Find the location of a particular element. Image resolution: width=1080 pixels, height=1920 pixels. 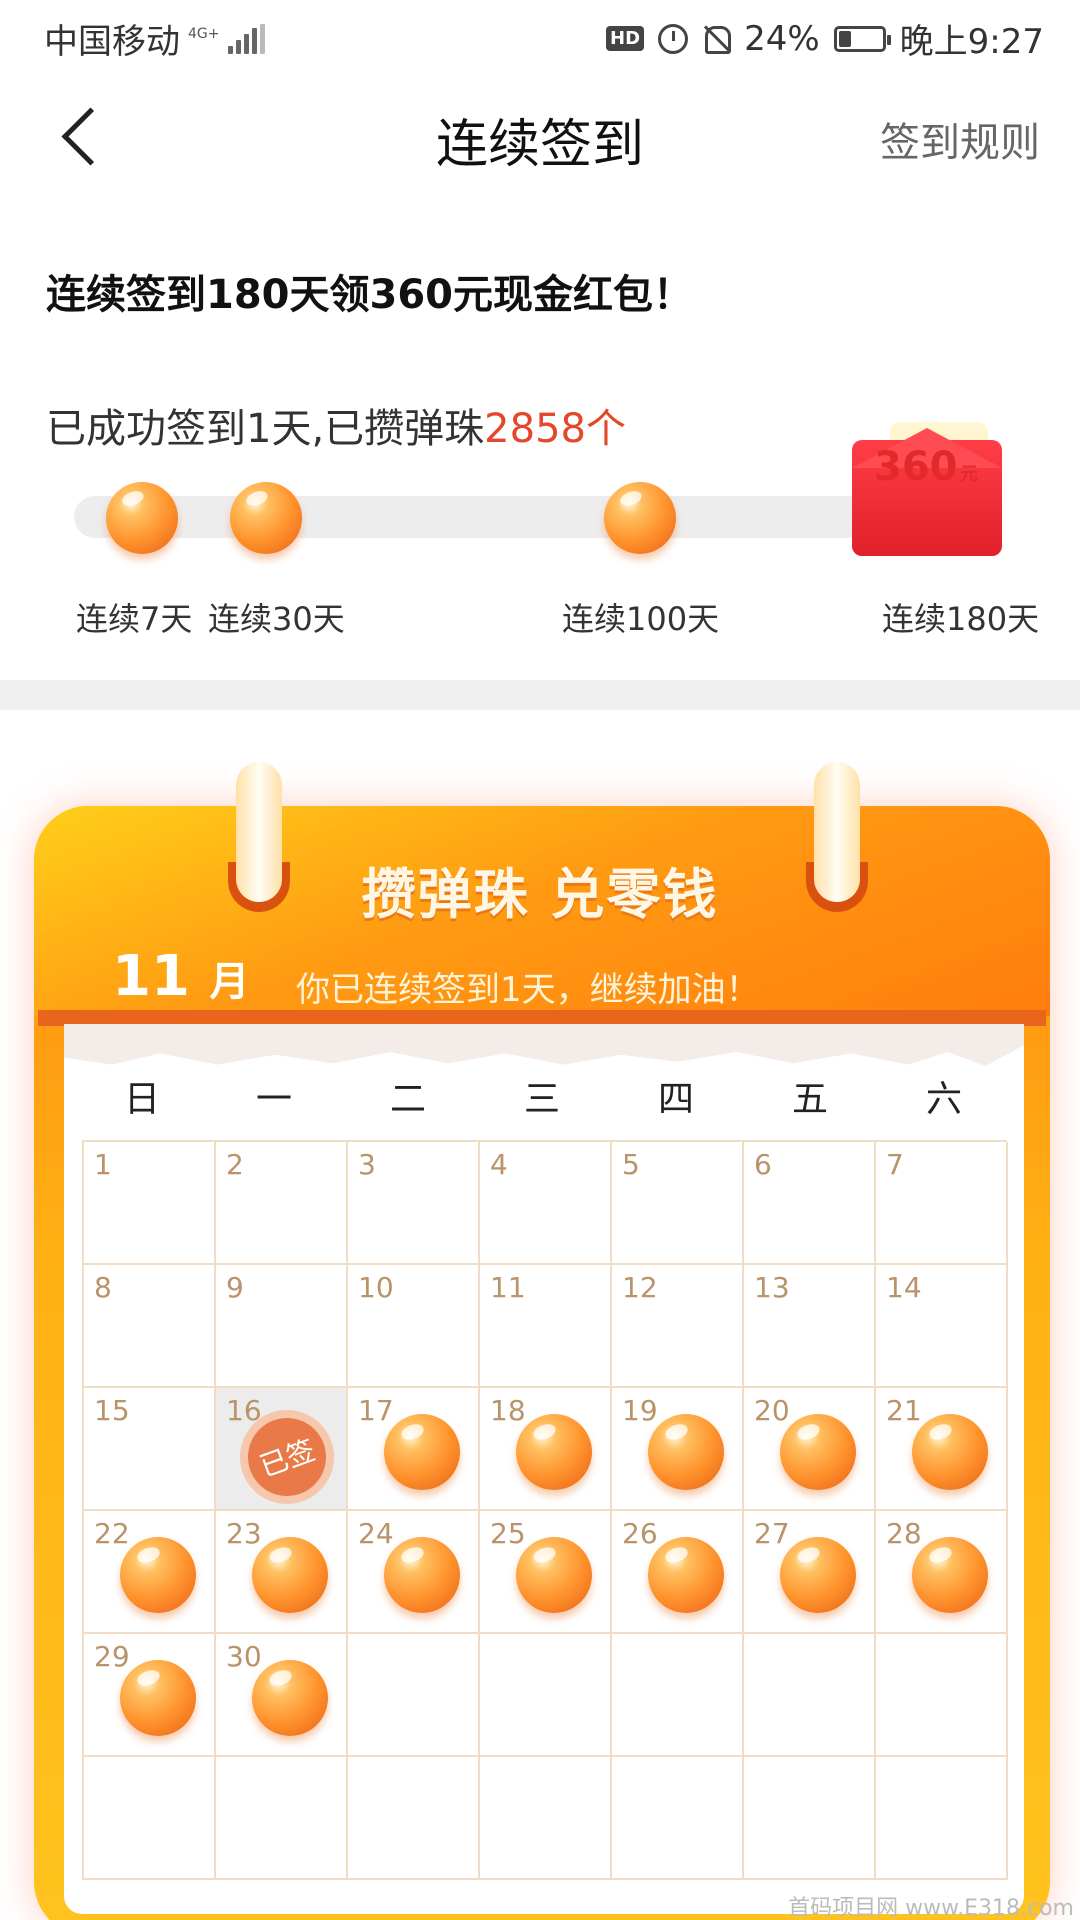

weekday-header: 五 is located at coordinates (809, 1099).